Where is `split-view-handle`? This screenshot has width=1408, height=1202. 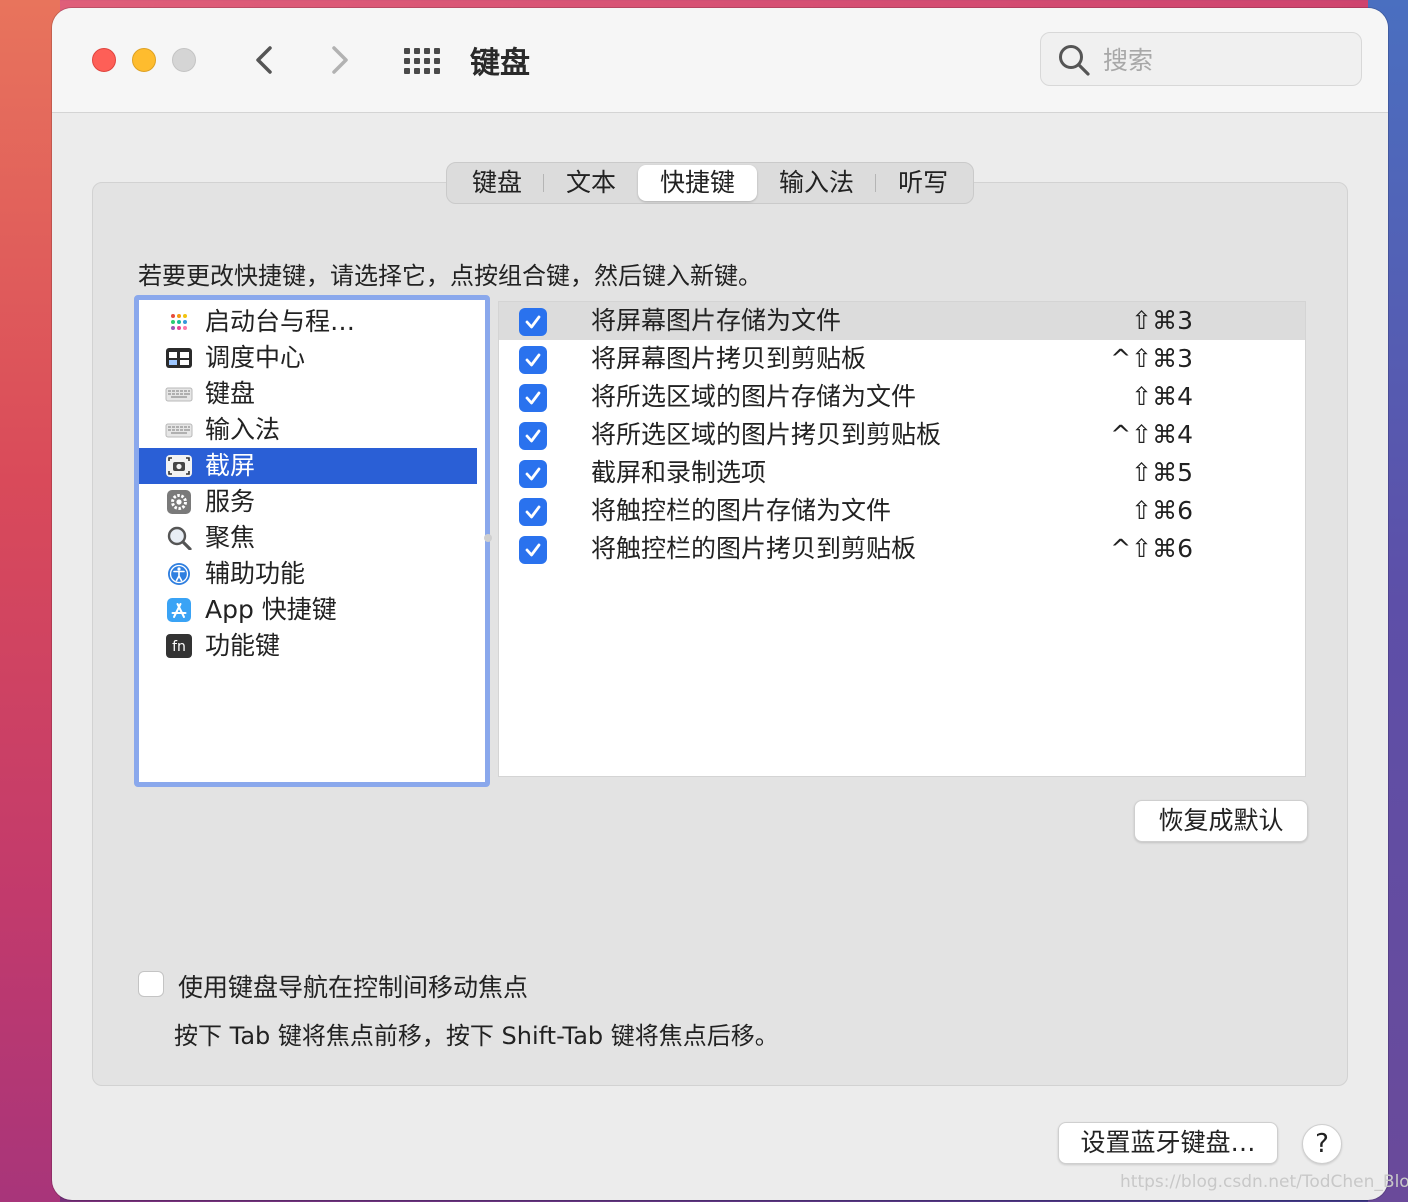
split-view-handle is located at coordinates (488, 538).